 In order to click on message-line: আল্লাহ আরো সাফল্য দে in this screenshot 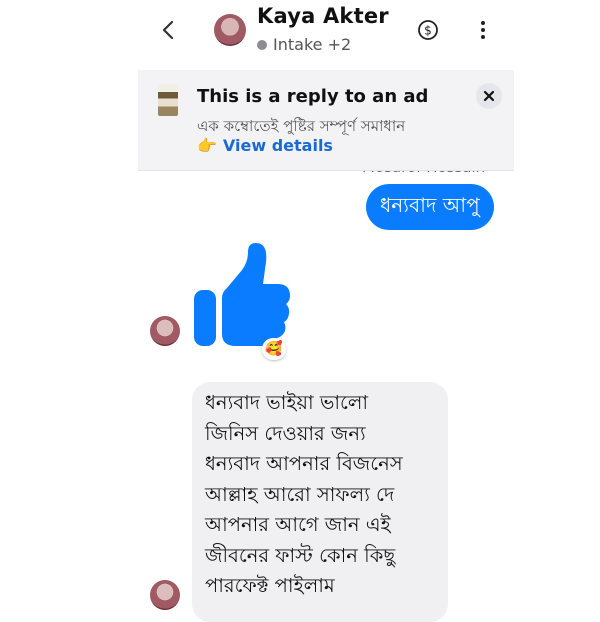, I will do `click(300, 494)`.